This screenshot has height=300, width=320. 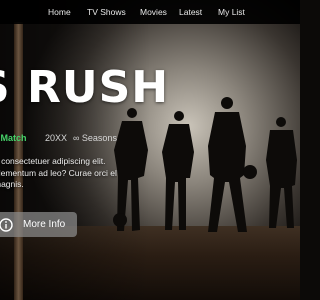 I want to click on nav-movies: Movies, so click(x=153, y=12).